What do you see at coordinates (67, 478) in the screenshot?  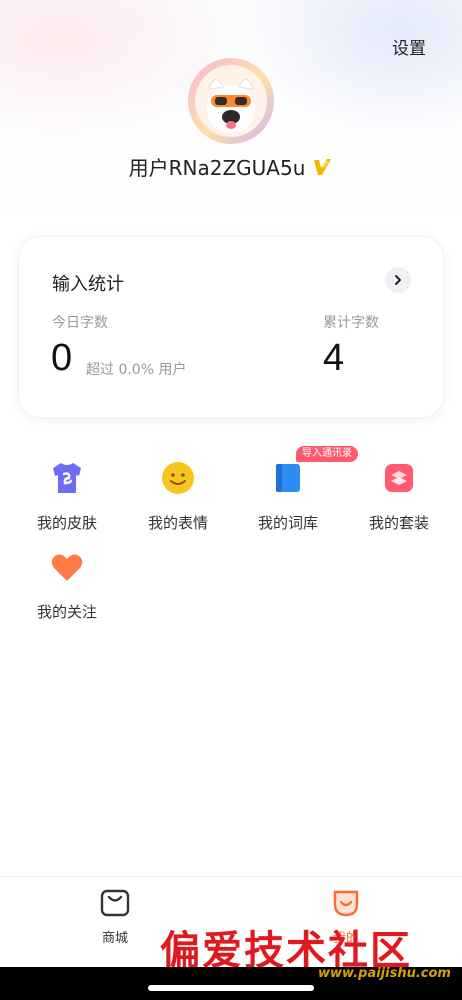 I see `tshirt-icon` at bounding box center [67, 478].